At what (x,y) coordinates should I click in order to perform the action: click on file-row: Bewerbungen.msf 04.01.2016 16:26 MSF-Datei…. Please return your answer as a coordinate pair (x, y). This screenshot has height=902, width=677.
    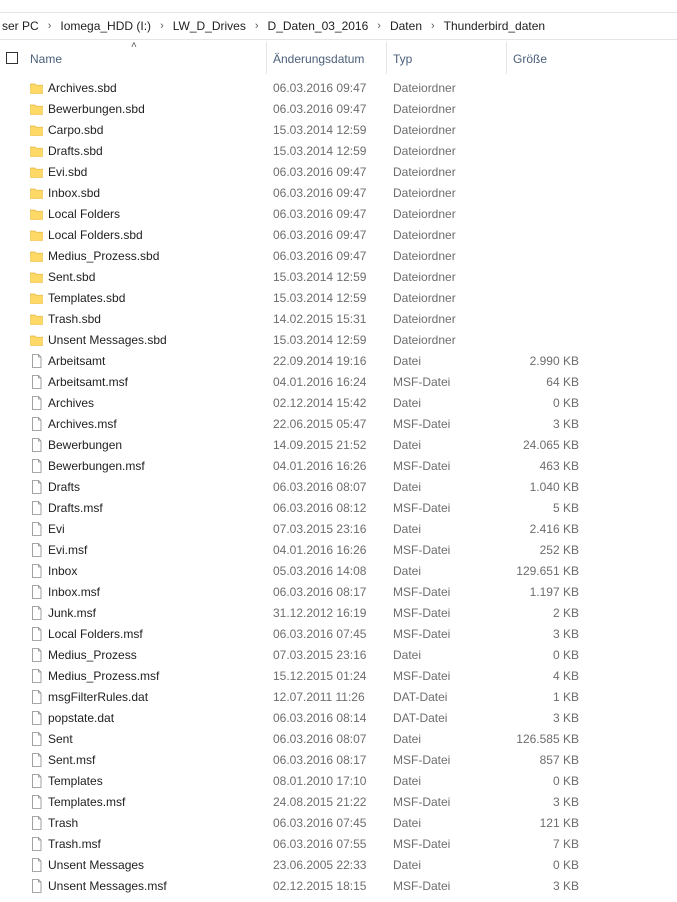
    Looking at the image, I should click on (338, 465).